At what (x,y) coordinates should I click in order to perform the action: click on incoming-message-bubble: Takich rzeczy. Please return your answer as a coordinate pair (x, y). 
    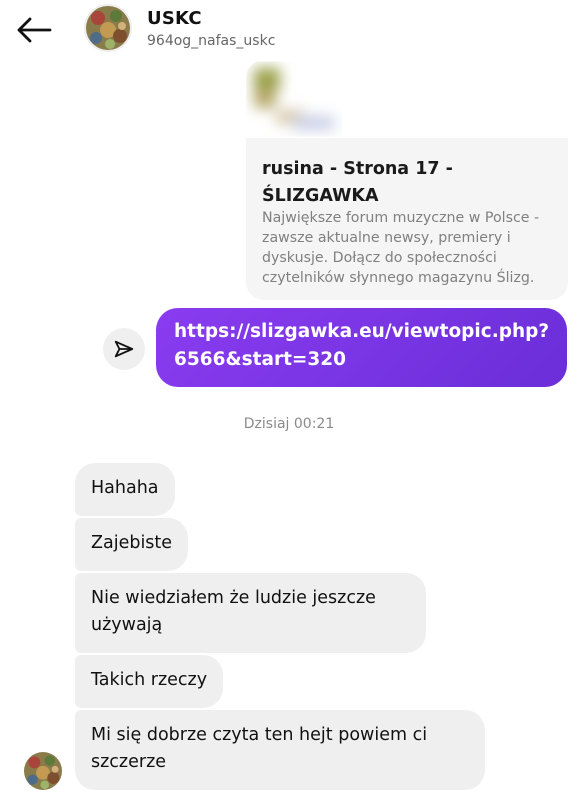
    Looking at the image, I should click on (149, 681).